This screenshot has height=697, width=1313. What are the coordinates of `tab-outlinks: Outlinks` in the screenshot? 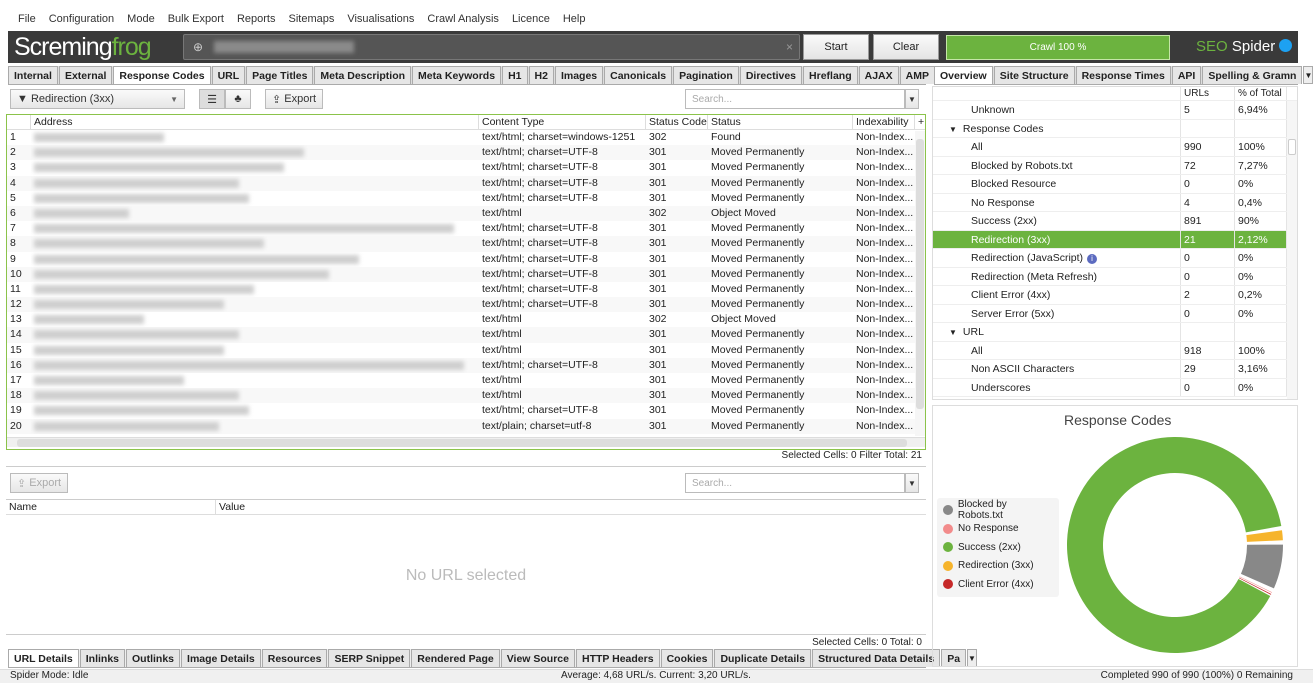 It's located at (153, 658).